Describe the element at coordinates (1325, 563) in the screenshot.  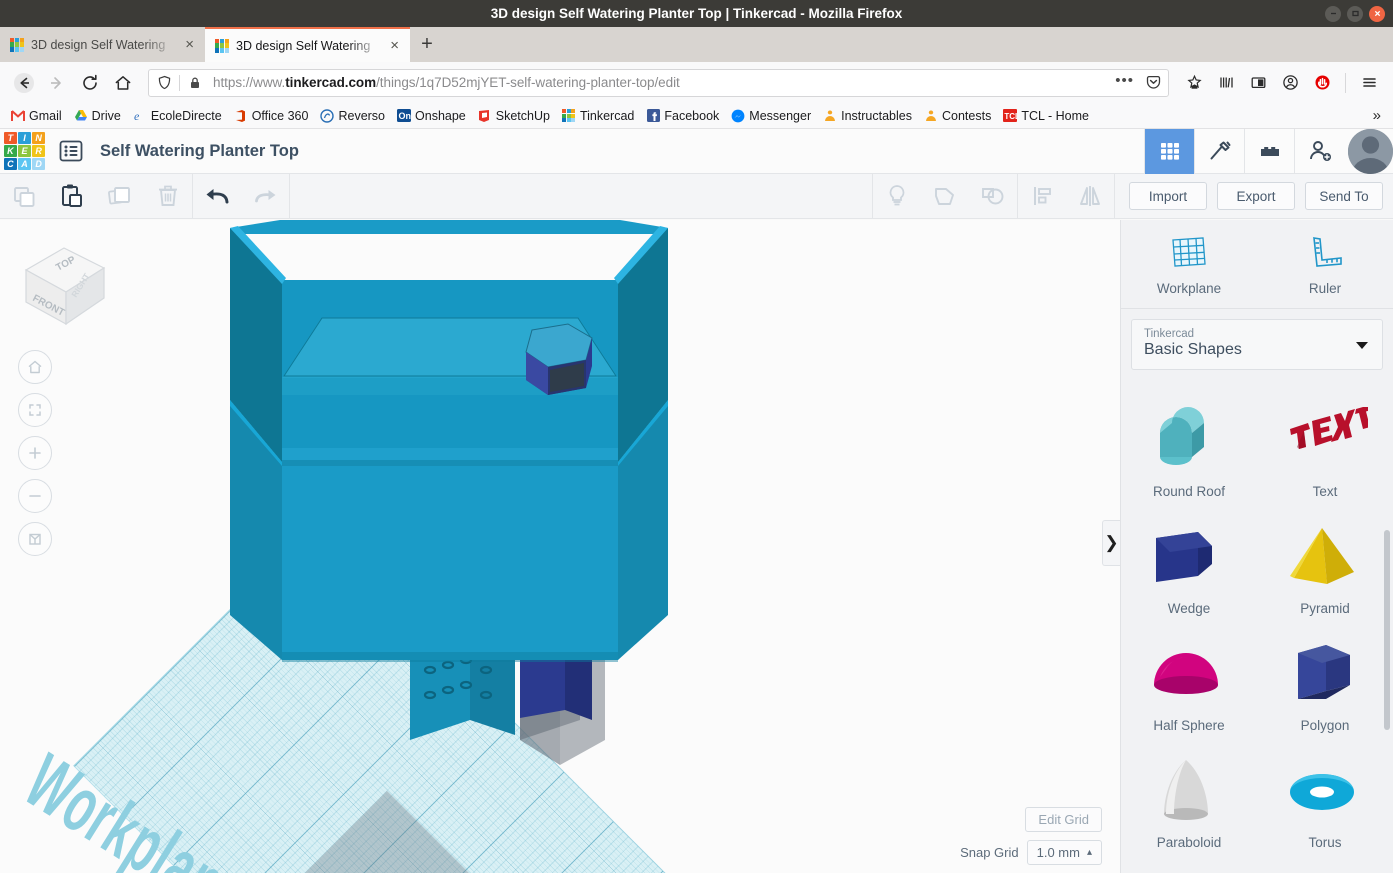
I see `shape-item-pyramid: Pyramid` at that location.